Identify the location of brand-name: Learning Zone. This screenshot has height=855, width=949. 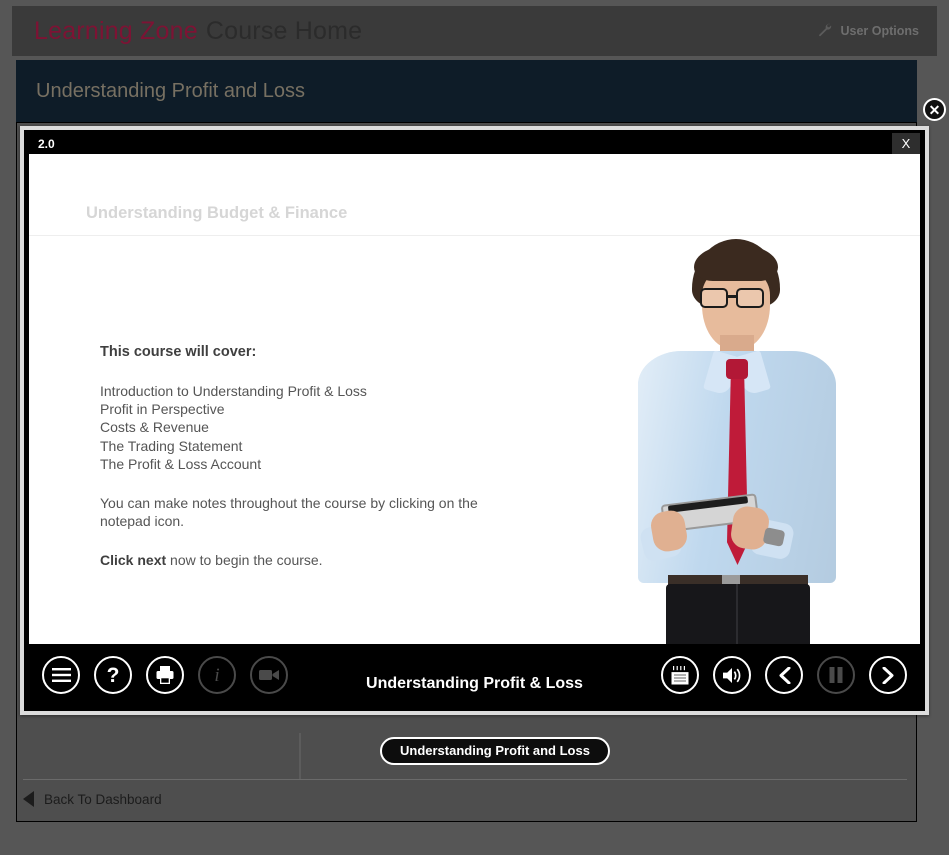
(116, 30).